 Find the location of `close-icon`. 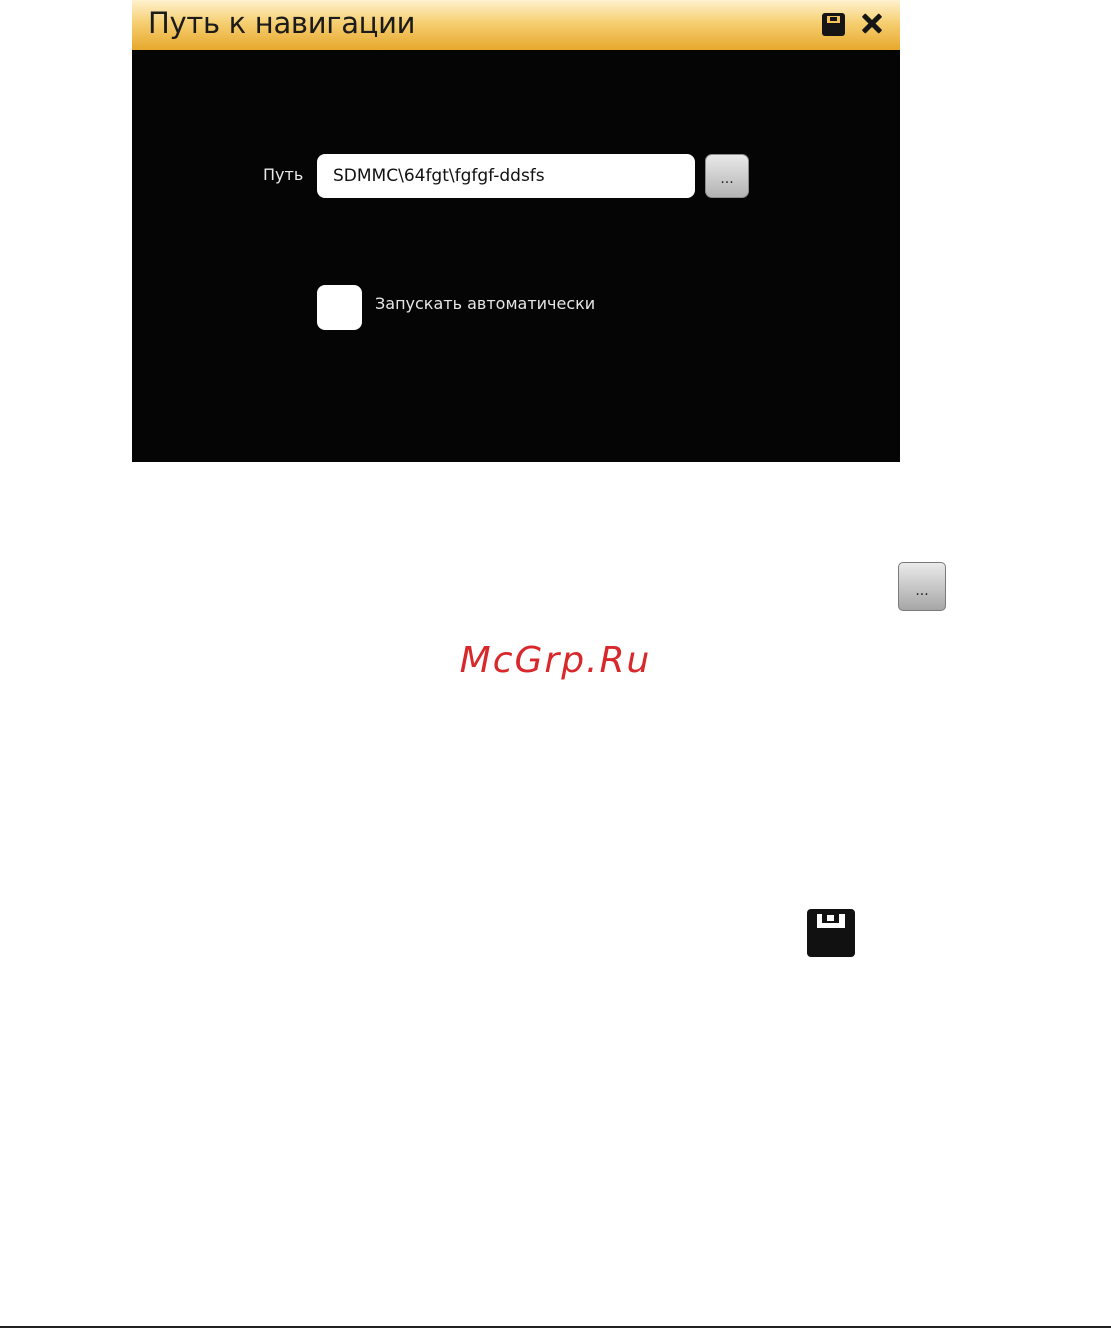

close-icon is located at coordinates (872, 24).